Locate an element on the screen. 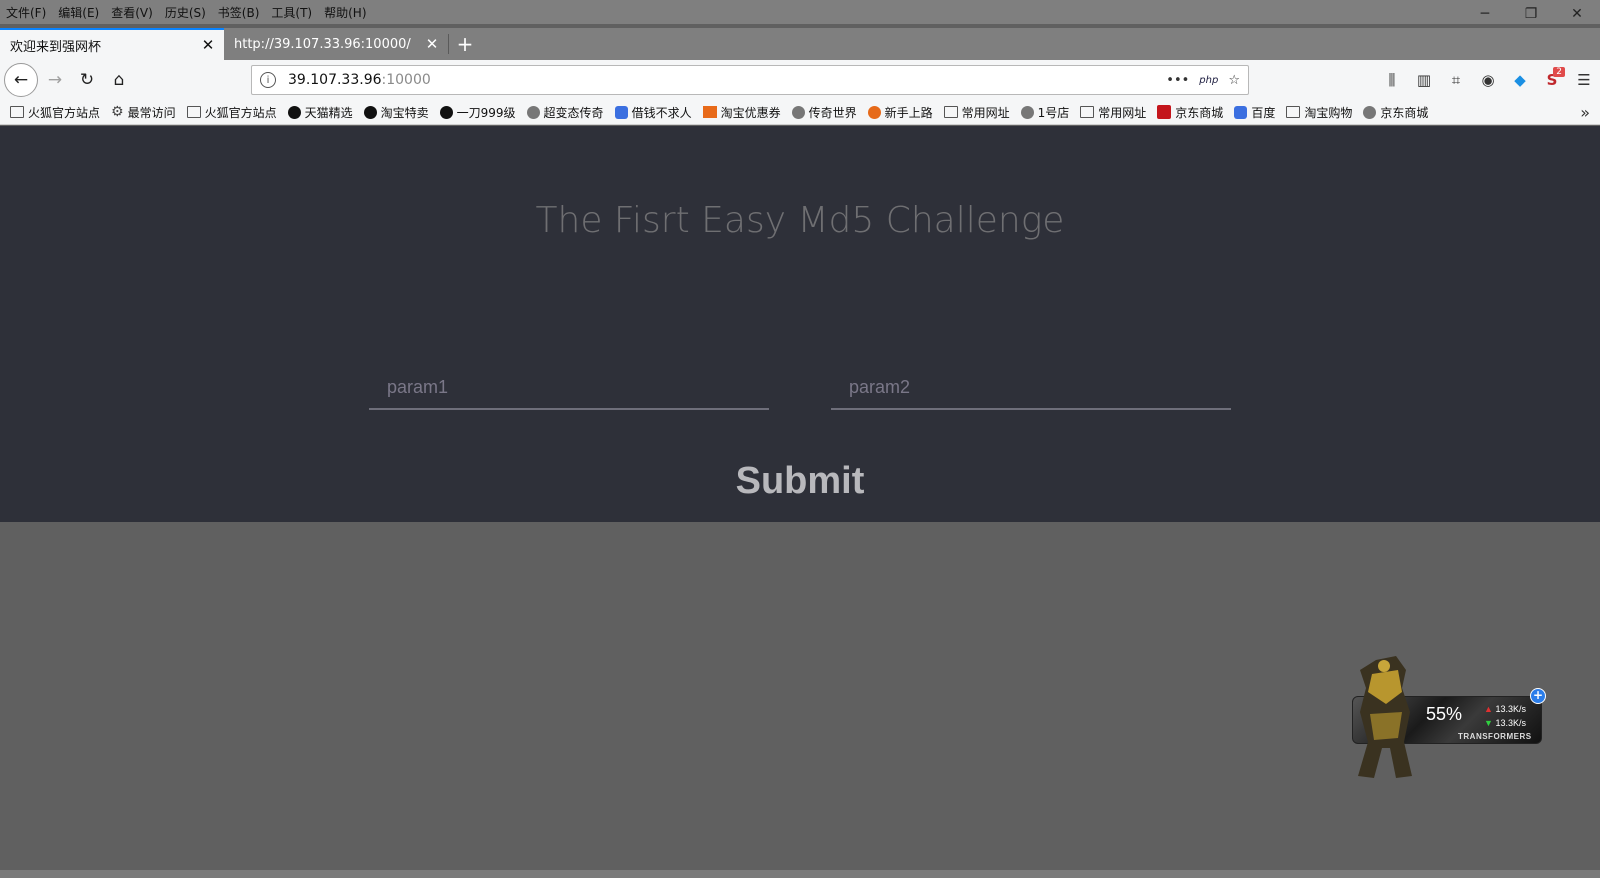  home-button: ⌂ is located at coordinates (119, 80).